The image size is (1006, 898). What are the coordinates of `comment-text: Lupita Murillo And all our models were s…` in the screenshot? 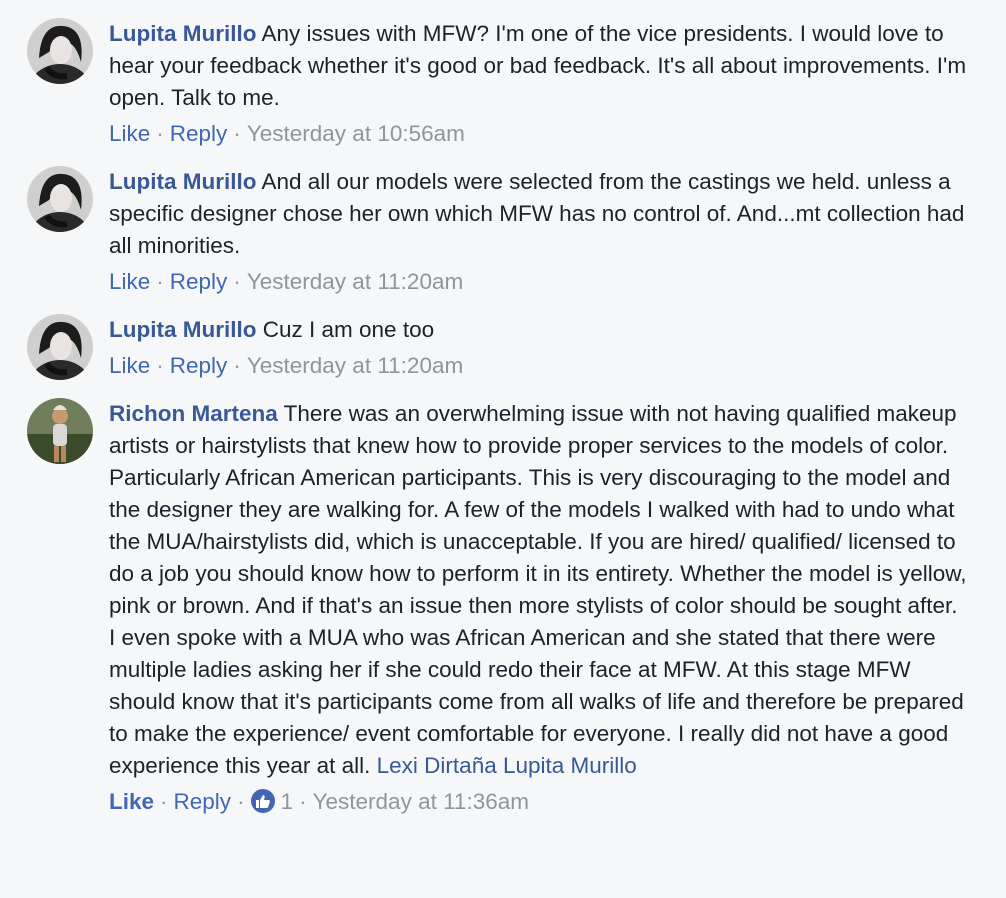 It's located at (539, 214).